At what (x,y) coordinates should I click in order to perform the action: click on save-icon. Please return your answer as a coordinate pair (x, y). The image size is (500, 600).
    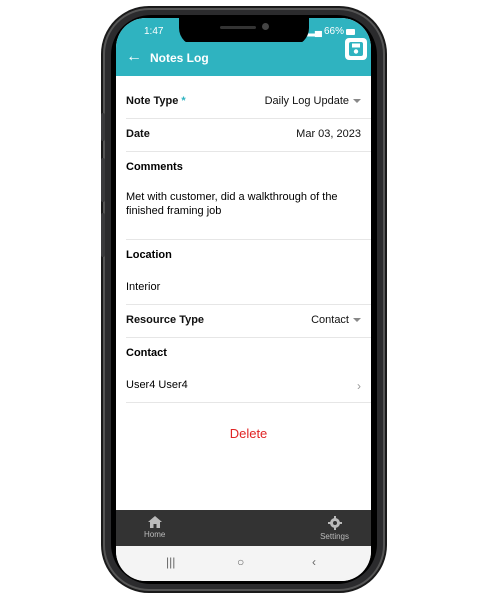
    Looking at the image, I should click on (356, 49).